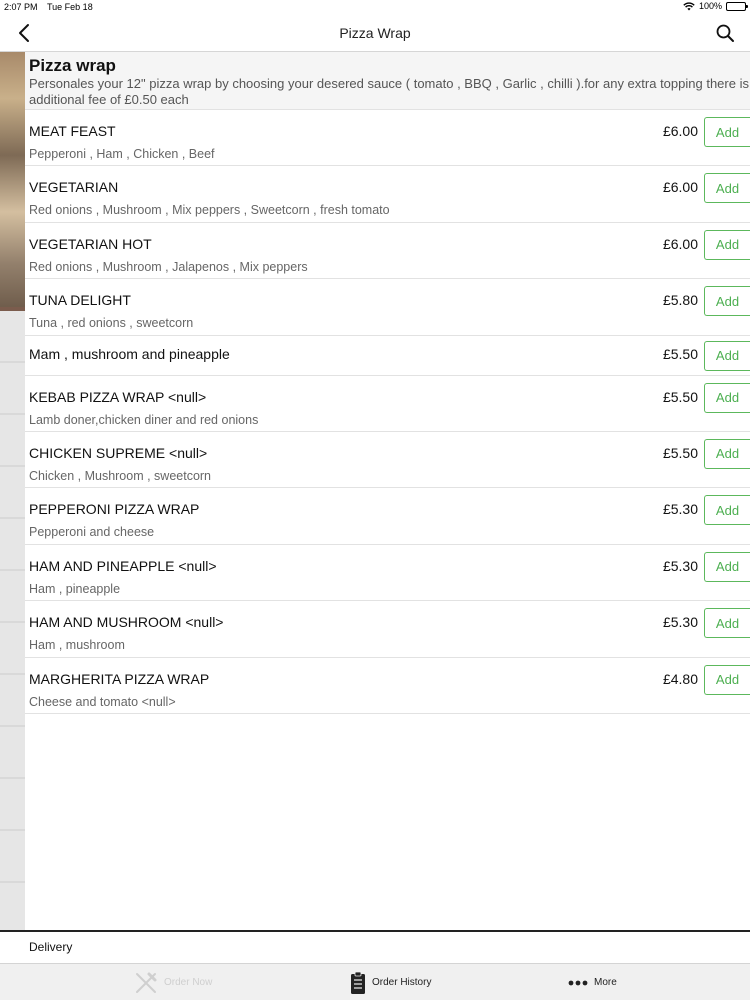 This screenshot has width=750, height=1000. I want to click on menu-item-name: TUNA DELIGHT, so click(80, 300).